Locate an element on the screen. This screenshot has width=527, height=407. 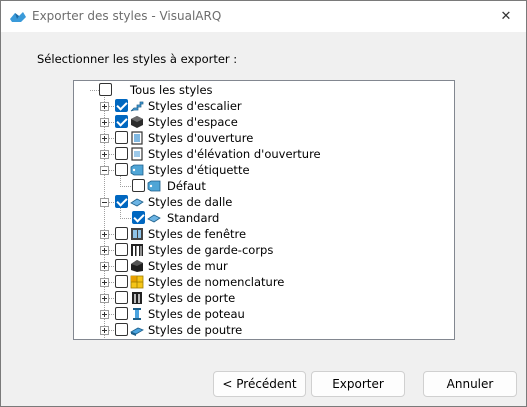
stair-icon is located at coordinates (137, 106).